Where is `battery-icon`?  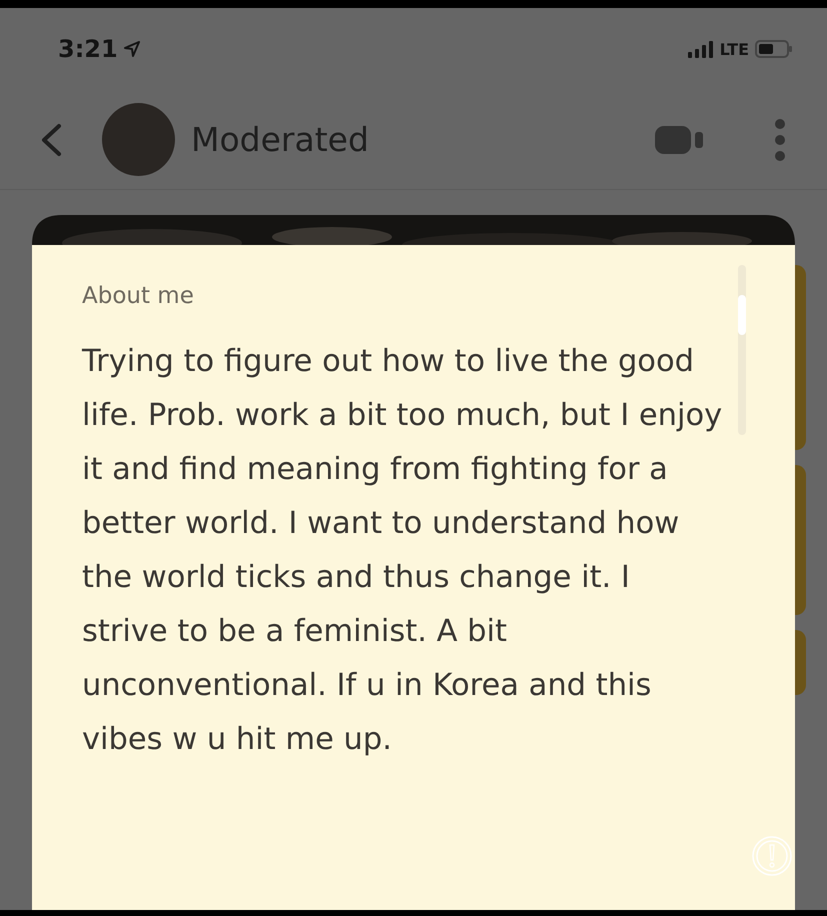
battery-icon is located at coordinates (774, 49).